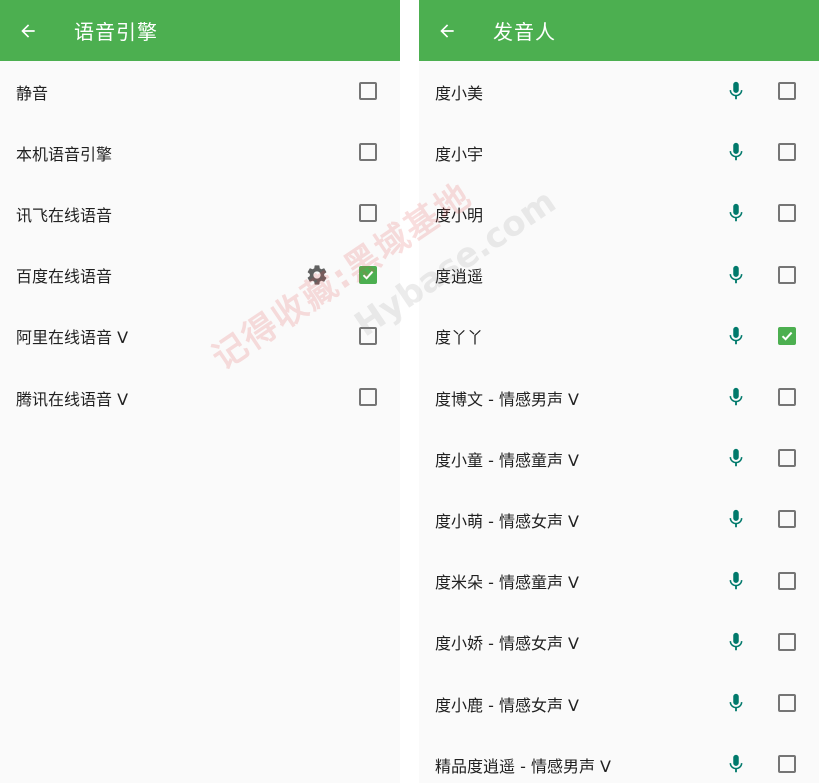  I want to click on list-item: 百度在线语音, so click(200, 275).